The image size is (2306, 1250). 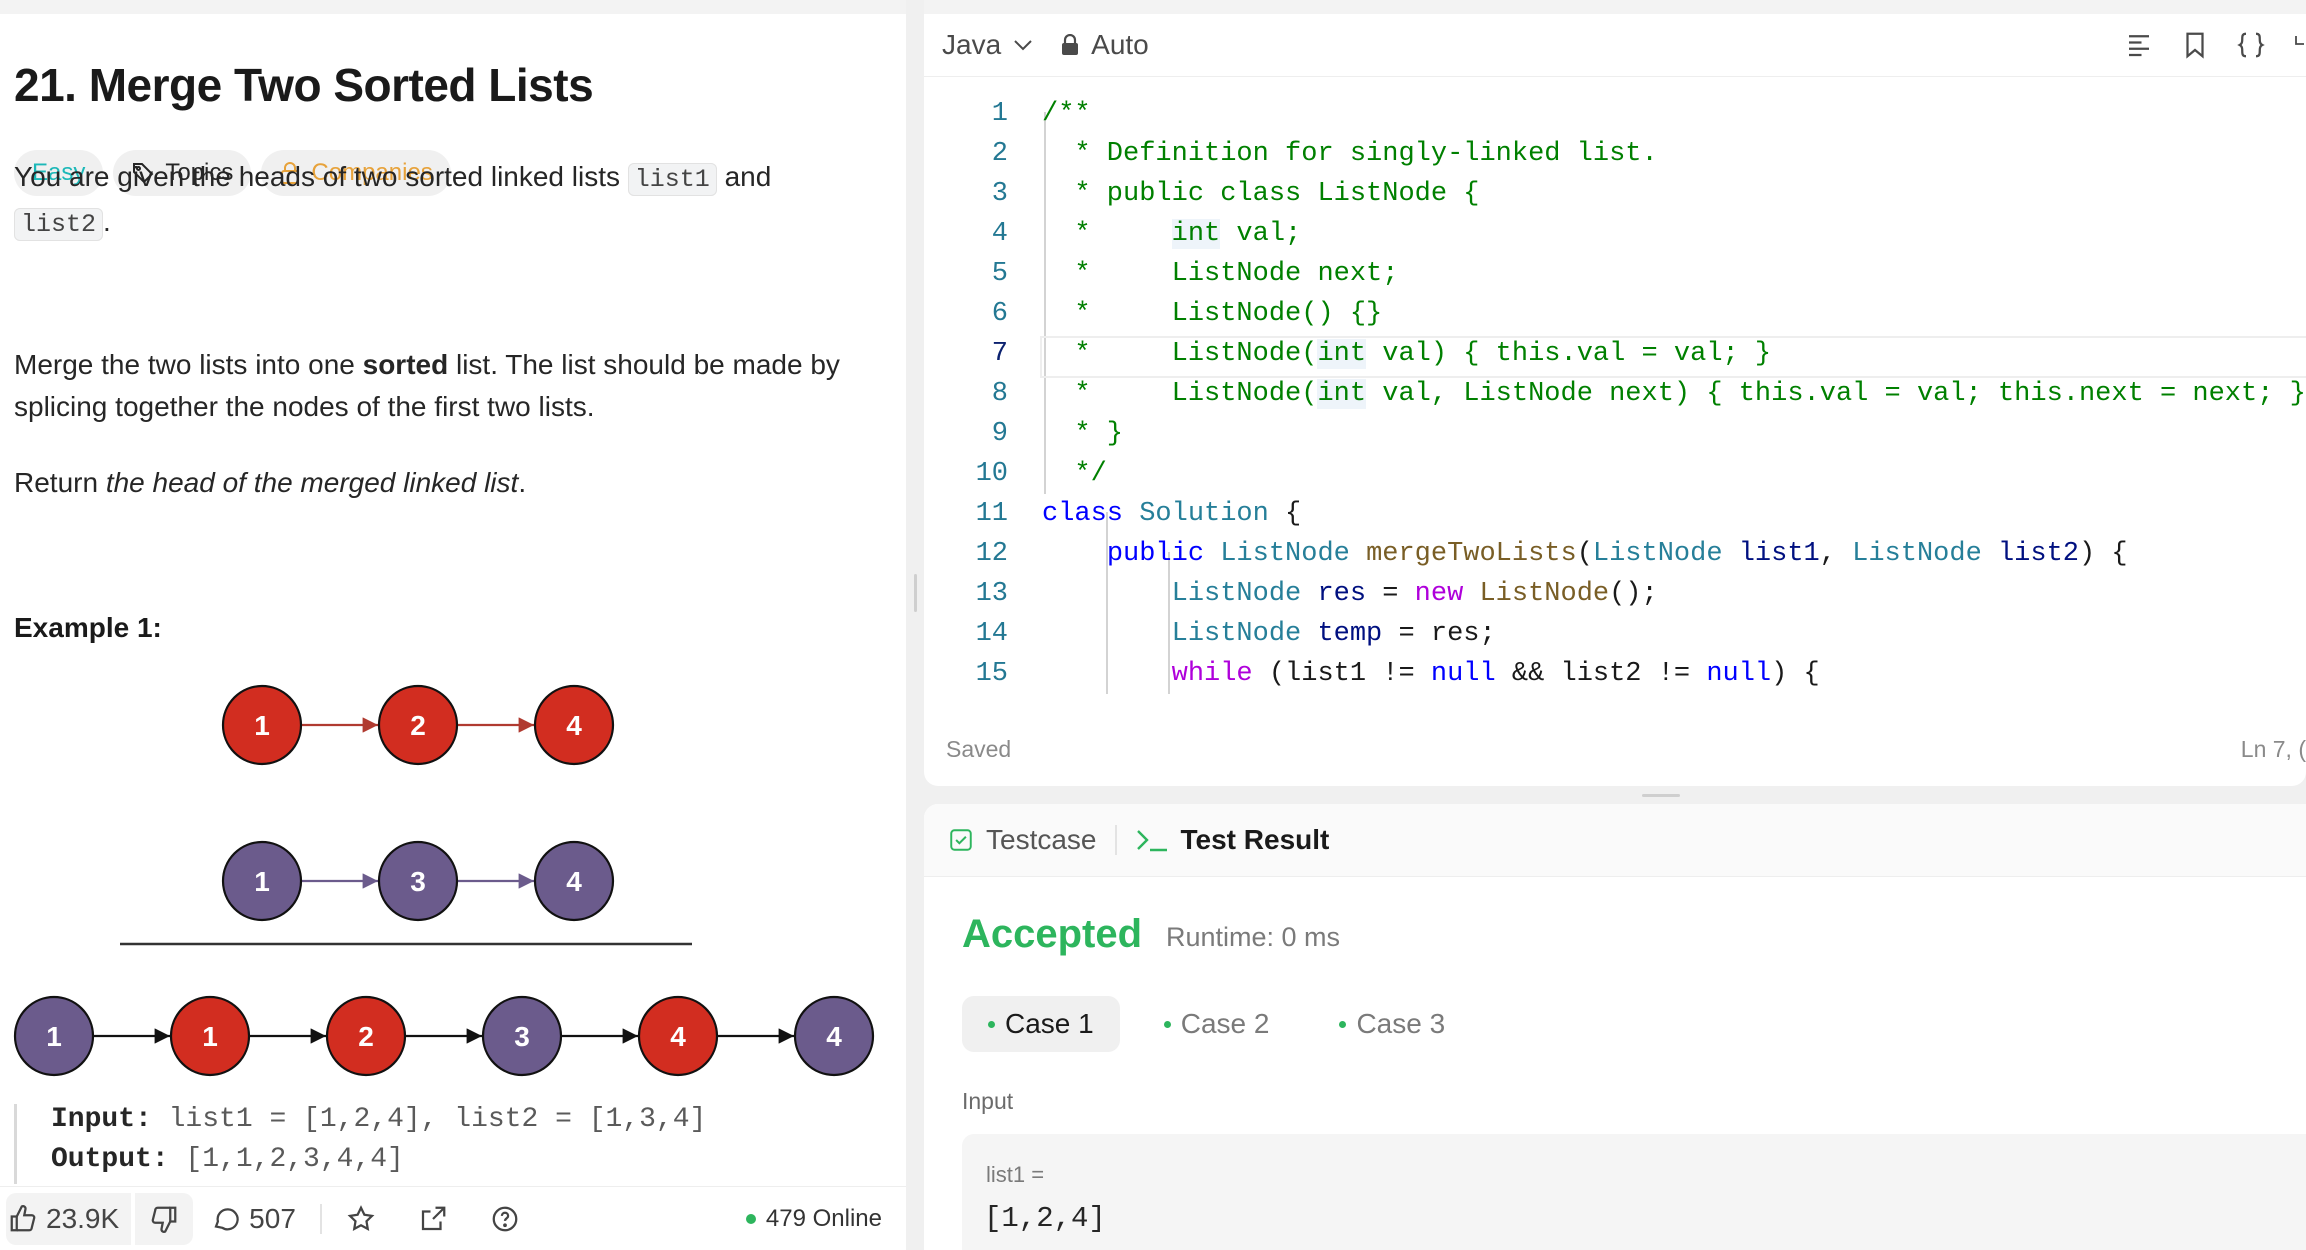 What do you see at coordinates (59, 224) in the screenshot?
I see `inline-code-list2: list2` at bounding box center [59, 224].